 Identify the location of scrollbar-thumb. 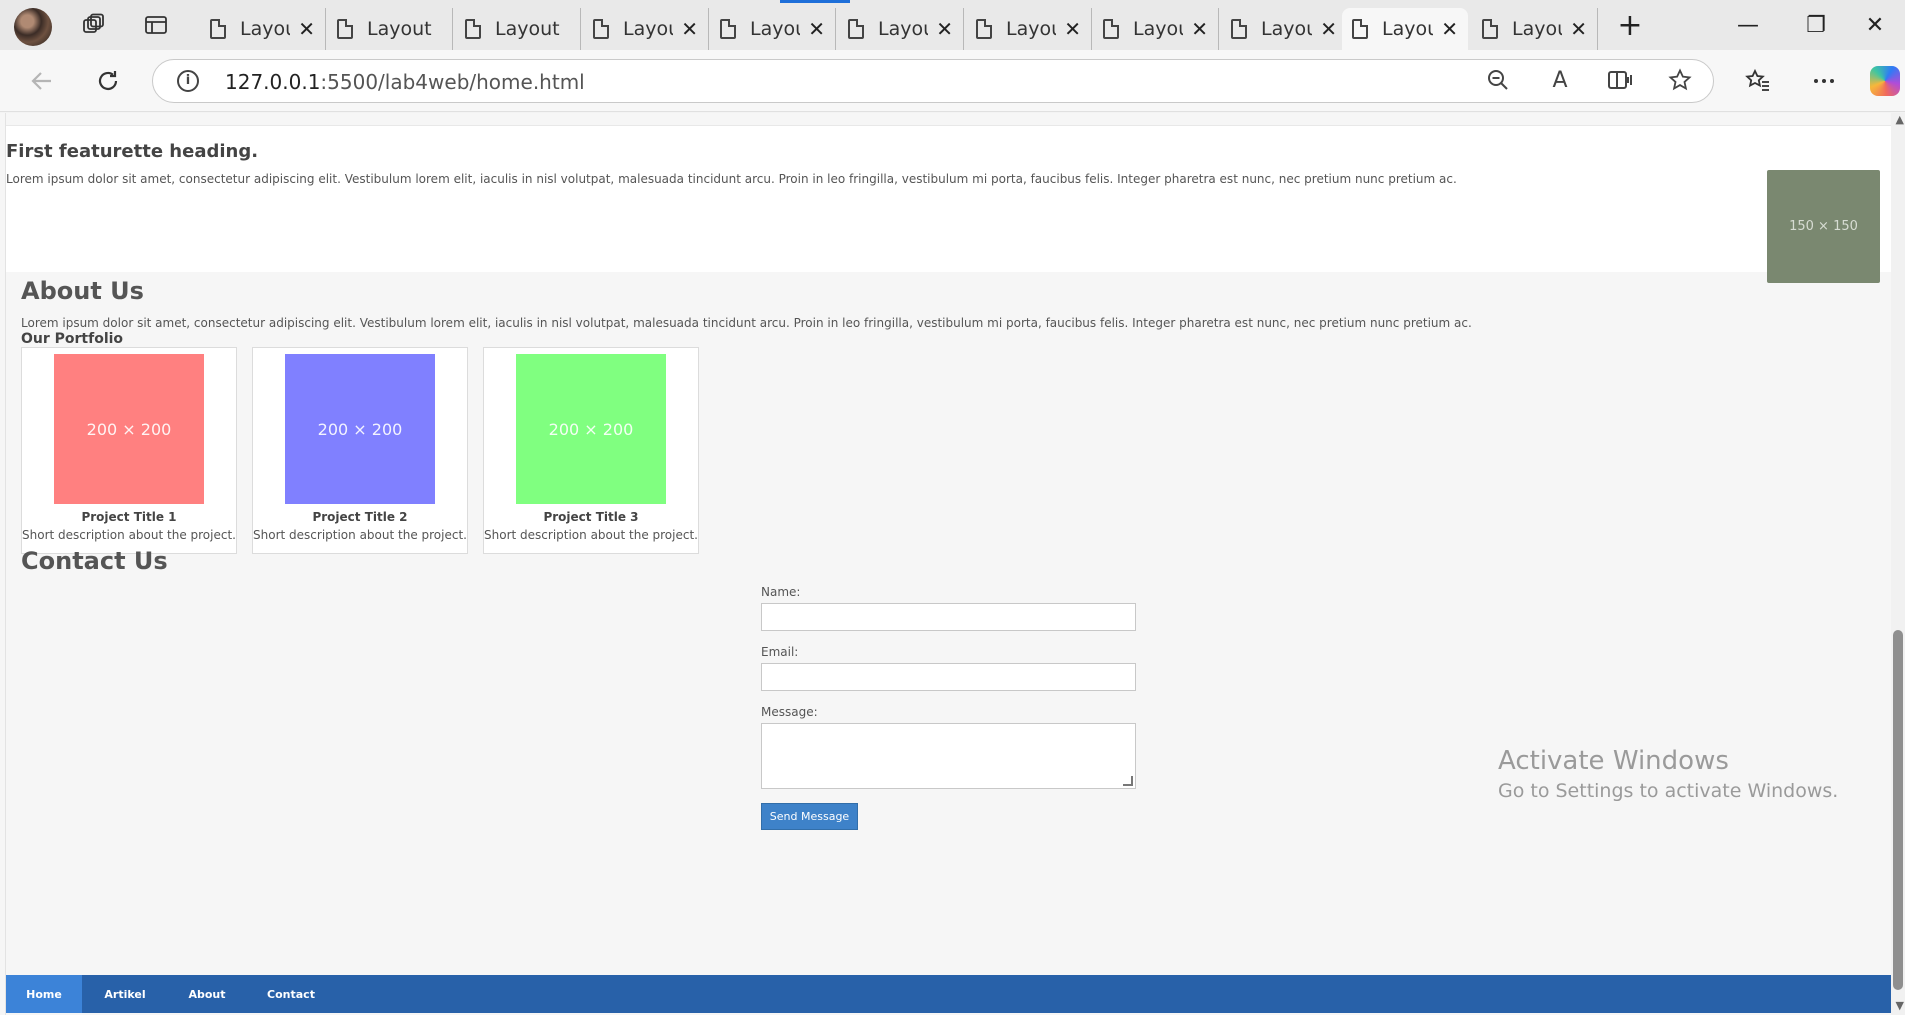
(1898, 810).